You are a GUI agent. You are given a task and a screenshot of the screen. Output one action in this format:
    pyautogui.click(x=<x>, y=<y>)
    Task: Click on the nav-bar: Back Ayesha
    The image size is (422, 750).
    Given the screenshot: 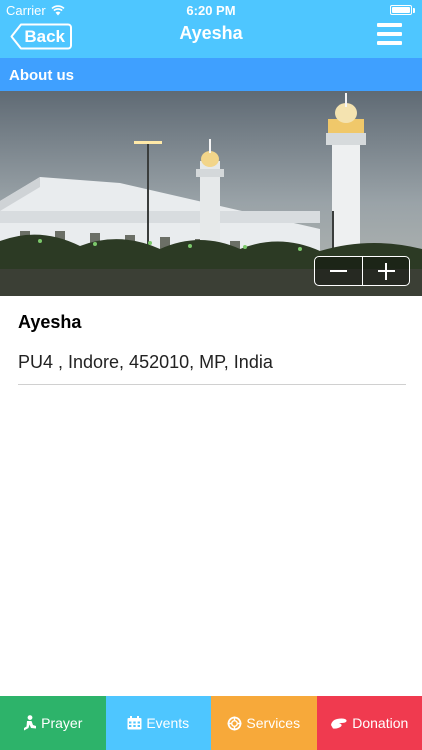 What is the action you would take?
    pyautogui.click(x=211, y=39)
    